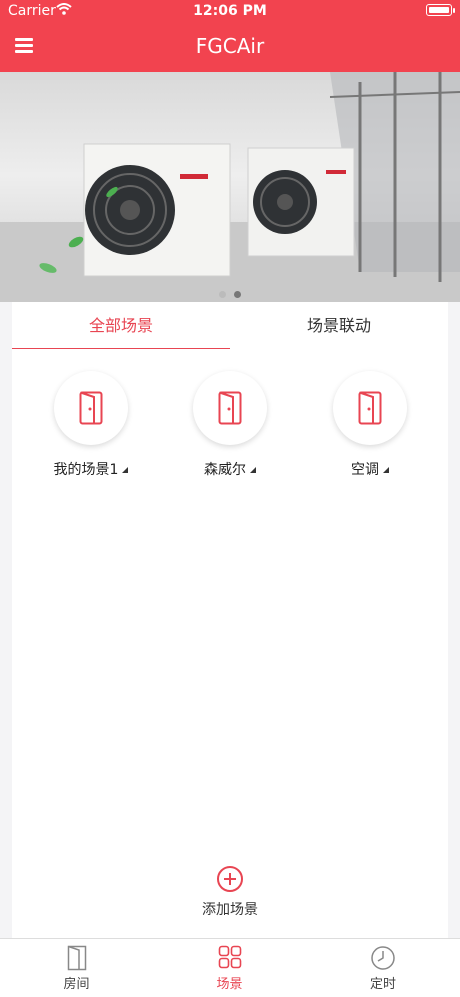 The height and width of the screenshot is (997, 460). Describe the element at coordinates (230, 879) in the screenshot. I see `plus-circle-icon` at that location.